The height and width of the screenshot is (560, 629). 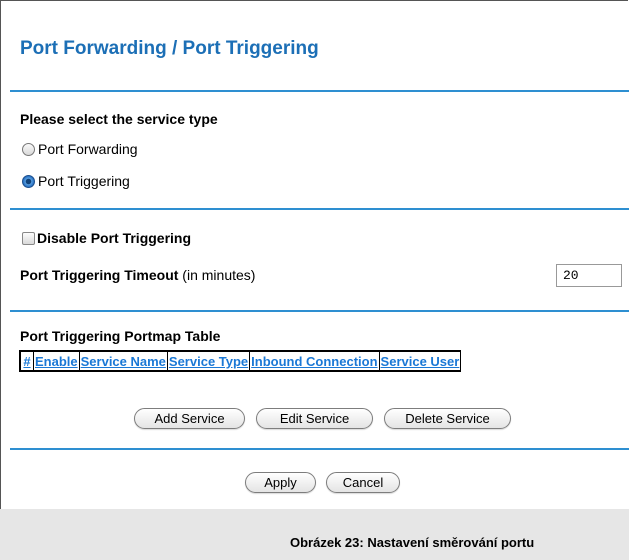 I want to click on disable-port-triggering-checkbox, so click(x=28, y=238).